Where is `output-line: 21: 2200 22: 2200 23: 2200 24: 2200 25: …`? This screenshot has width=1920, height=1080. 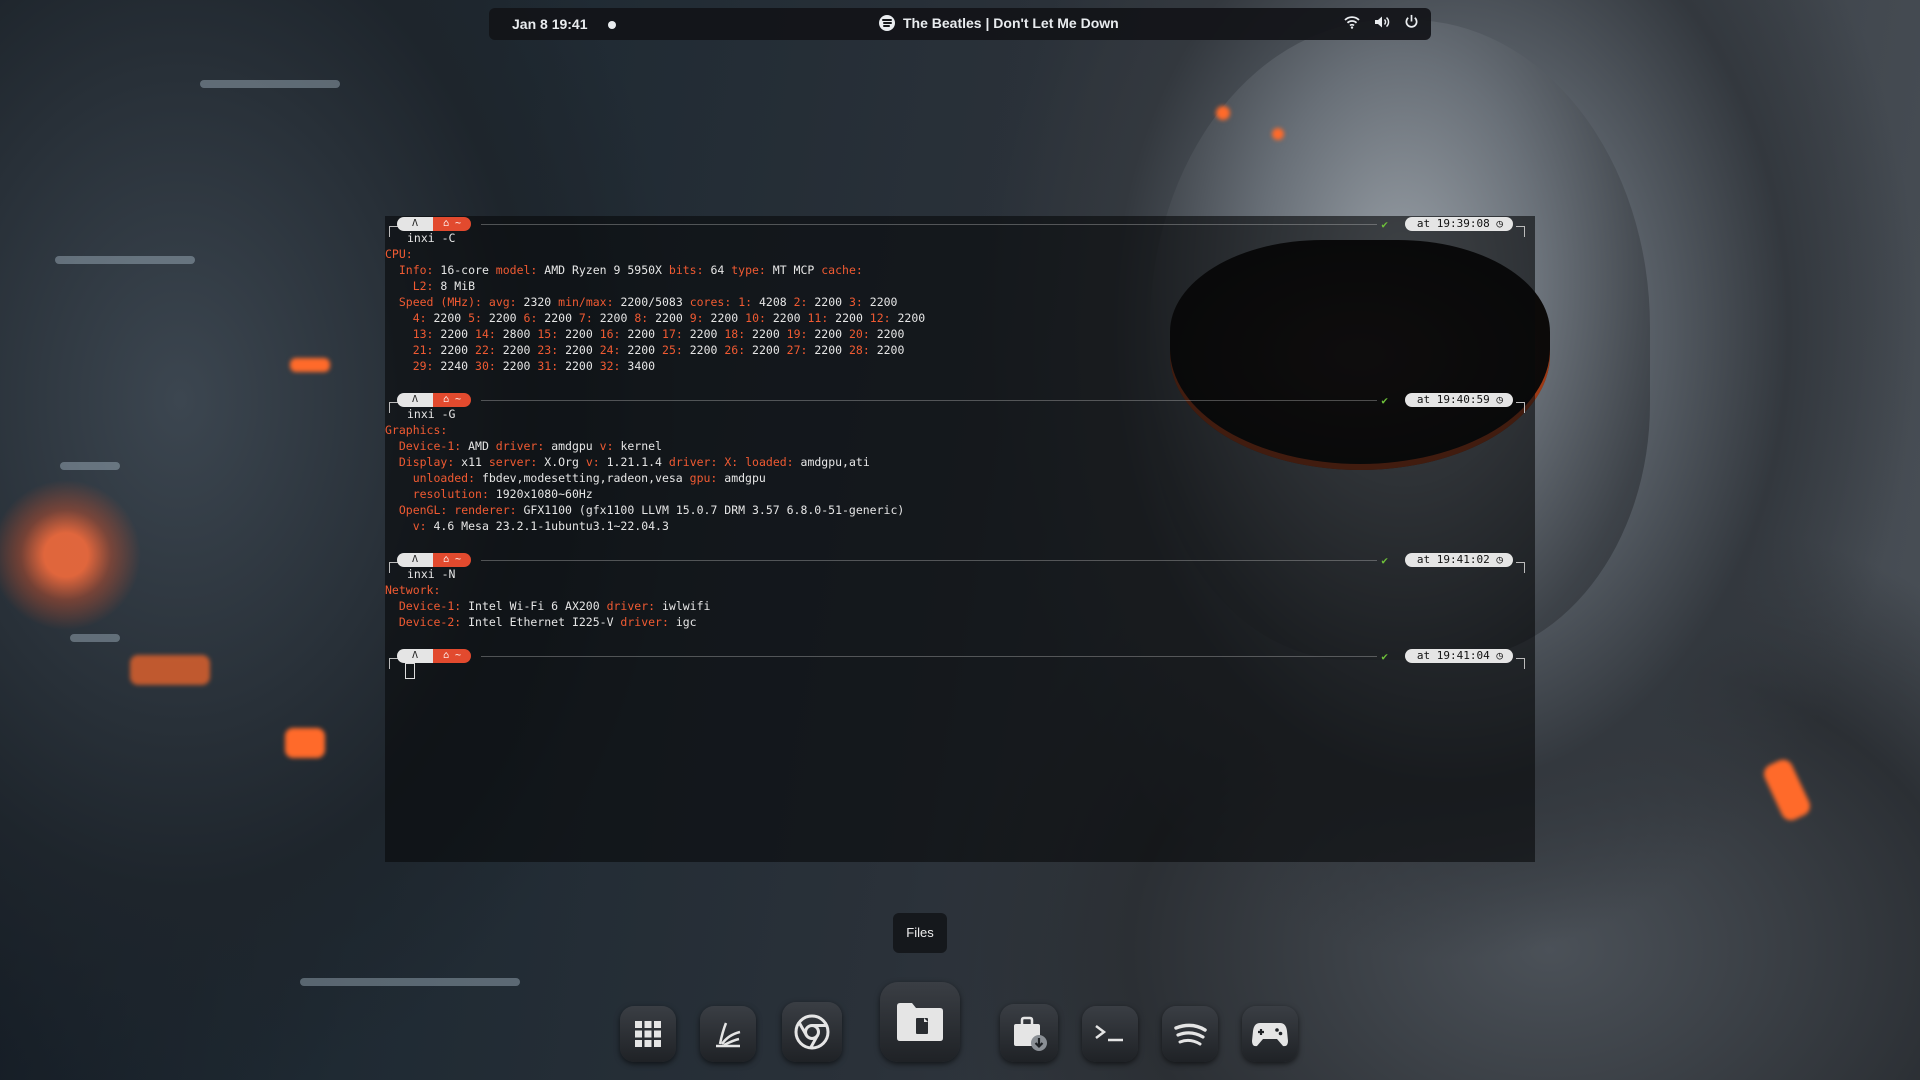 output-line: 21: 2200 22: 2200 23: 2200 24: 2200 25: … is located at coordinates (645, 350).